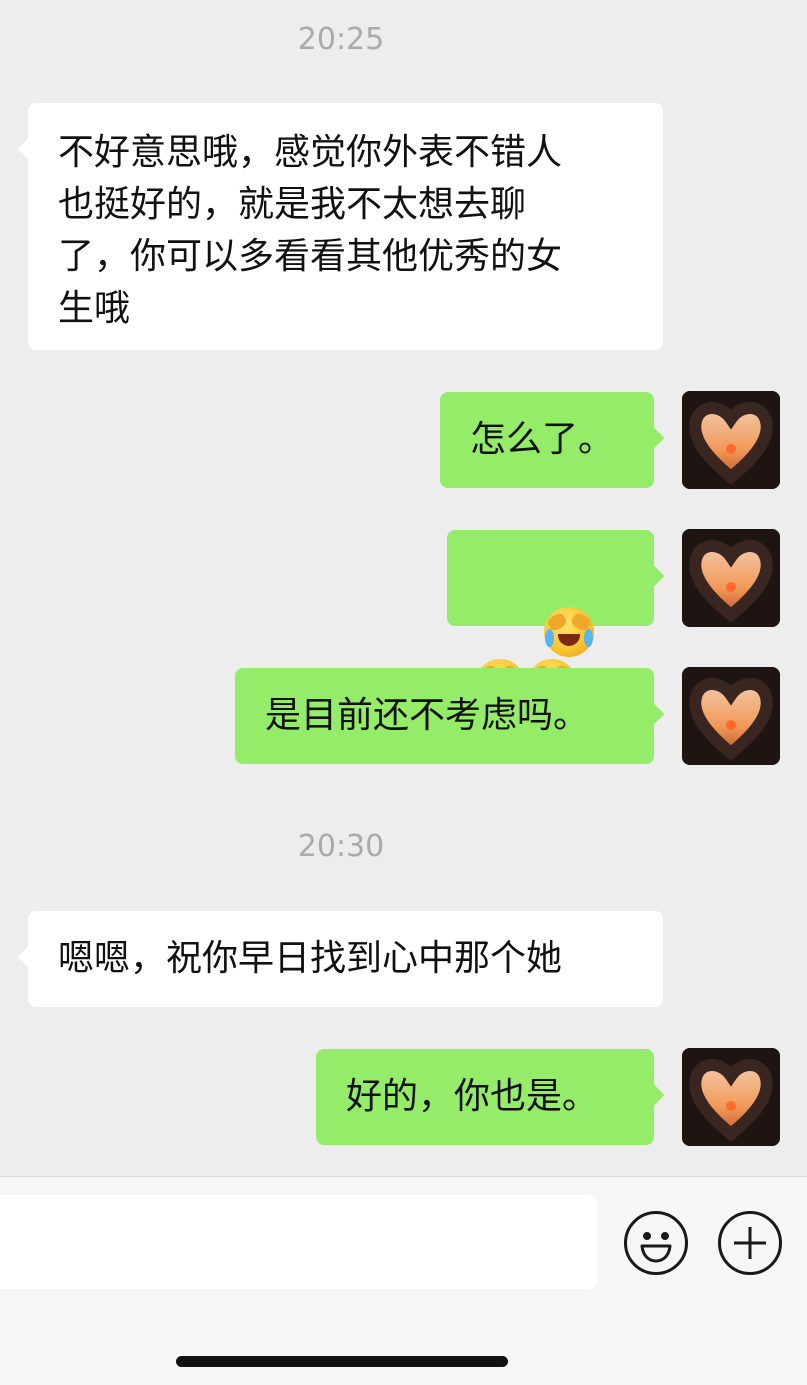  I want to click on outgoing-message-bubble: 好的，你也是。, so click(490, 1097).